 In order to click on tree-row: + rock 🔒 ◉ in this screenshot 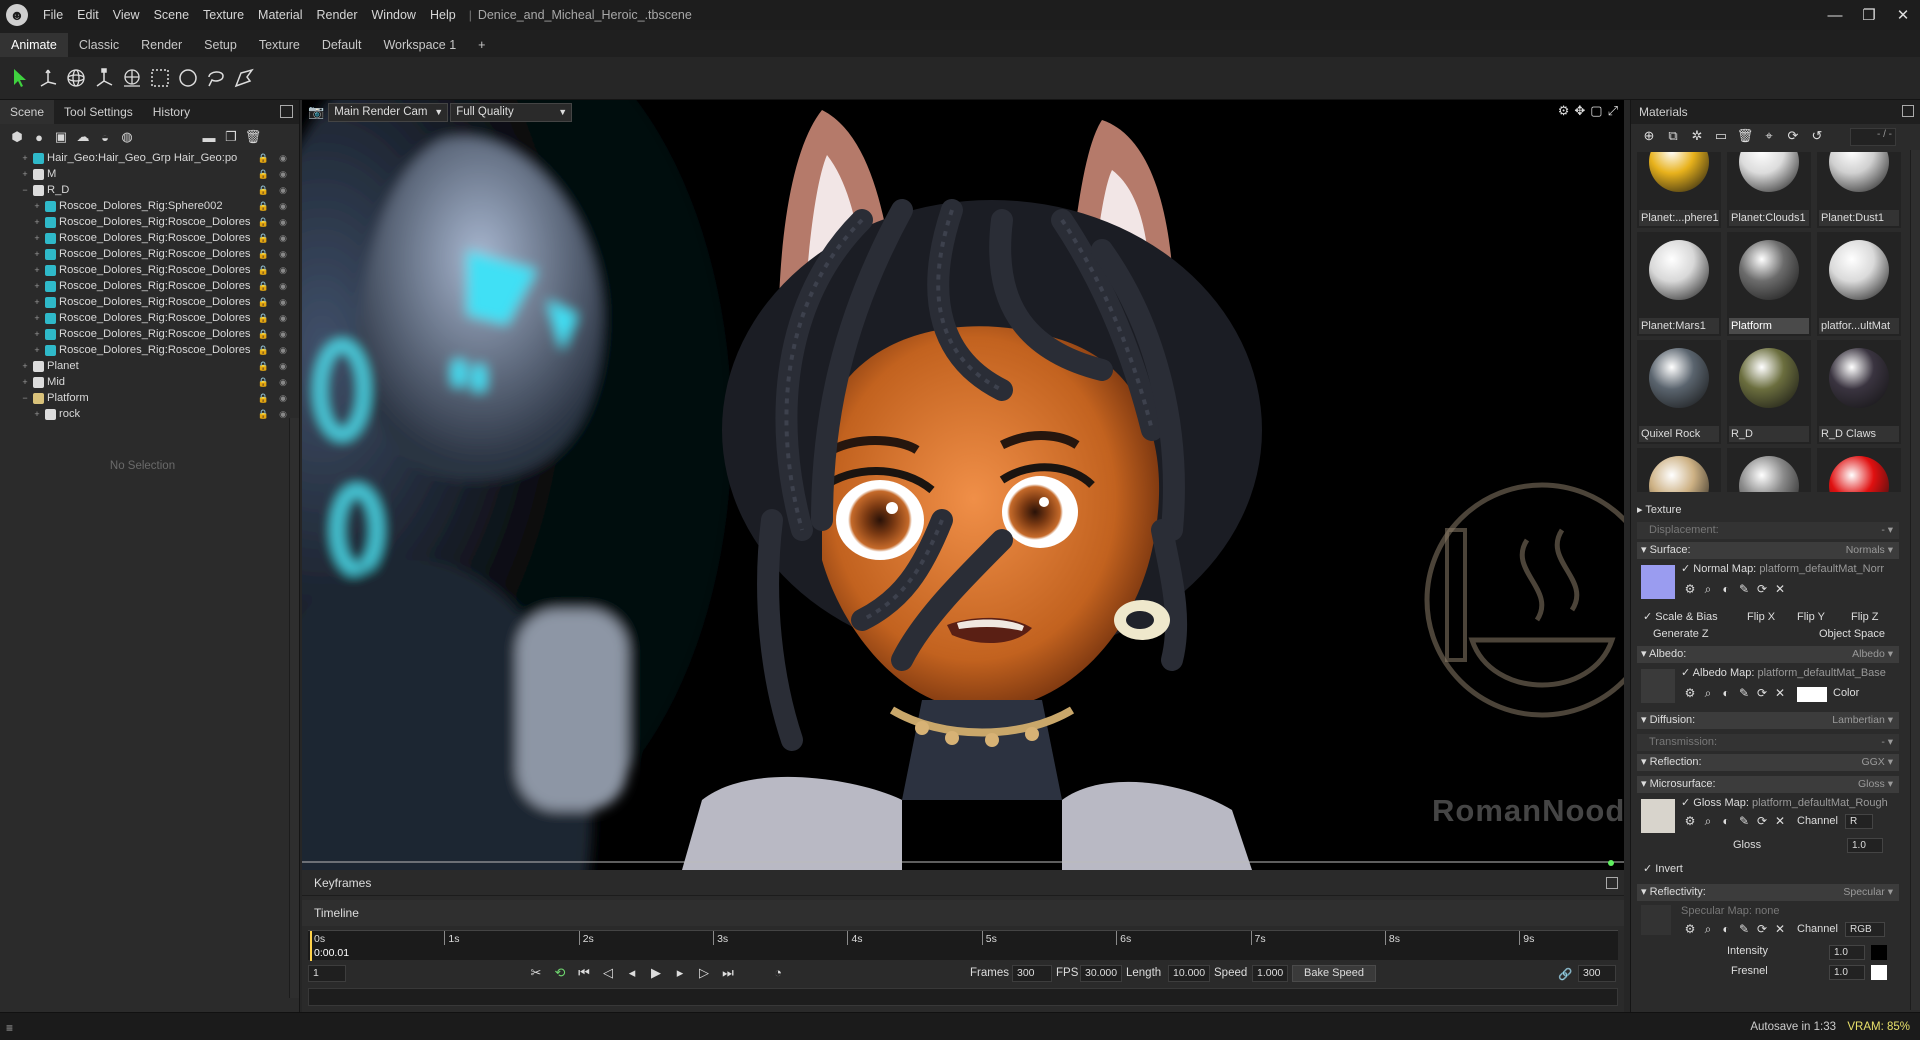, I will do `click(149, 413)`.